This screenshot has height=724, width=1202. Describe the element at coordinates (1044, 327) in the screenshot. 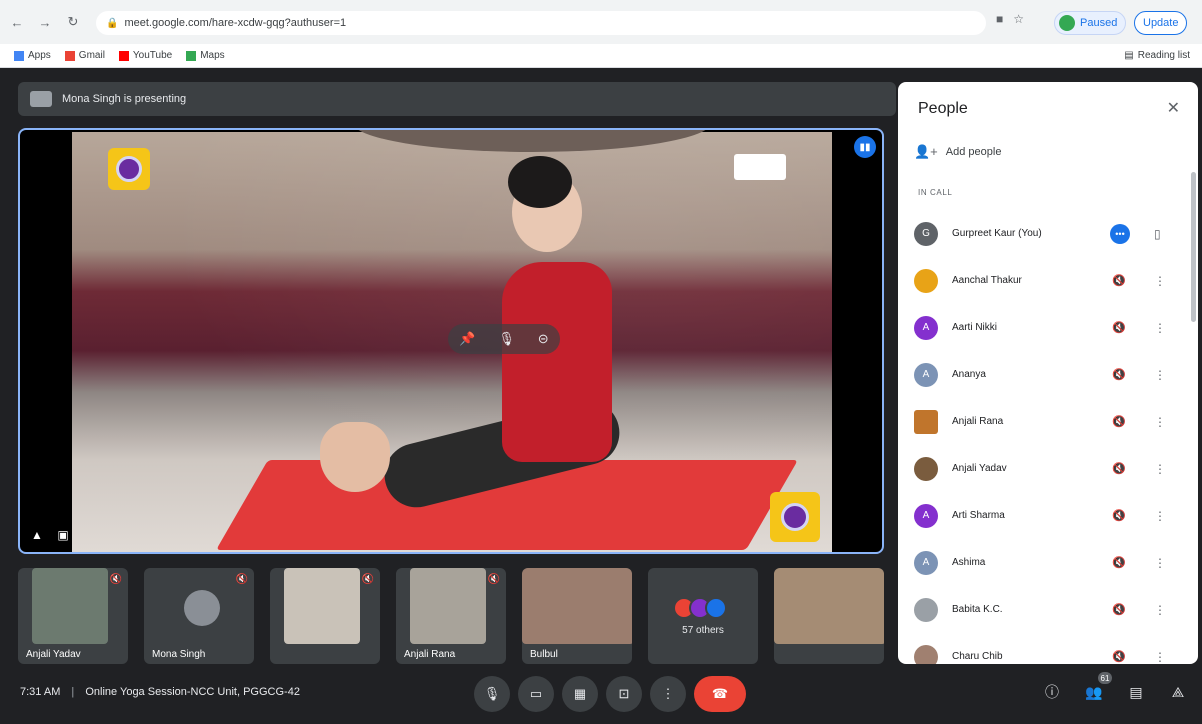

I see `participant-row: A Aarti Nikki 🔇 ⋮` at that location.